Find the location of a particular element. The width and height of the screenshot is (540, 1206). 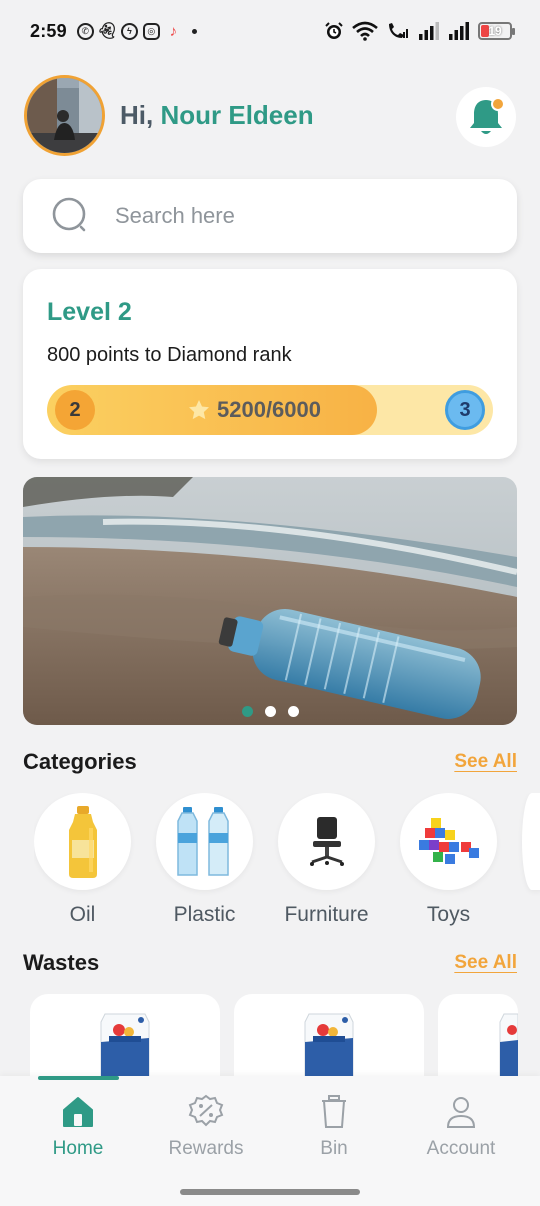

nav-rewards: Rewards is located at coordinates (206, 1127).